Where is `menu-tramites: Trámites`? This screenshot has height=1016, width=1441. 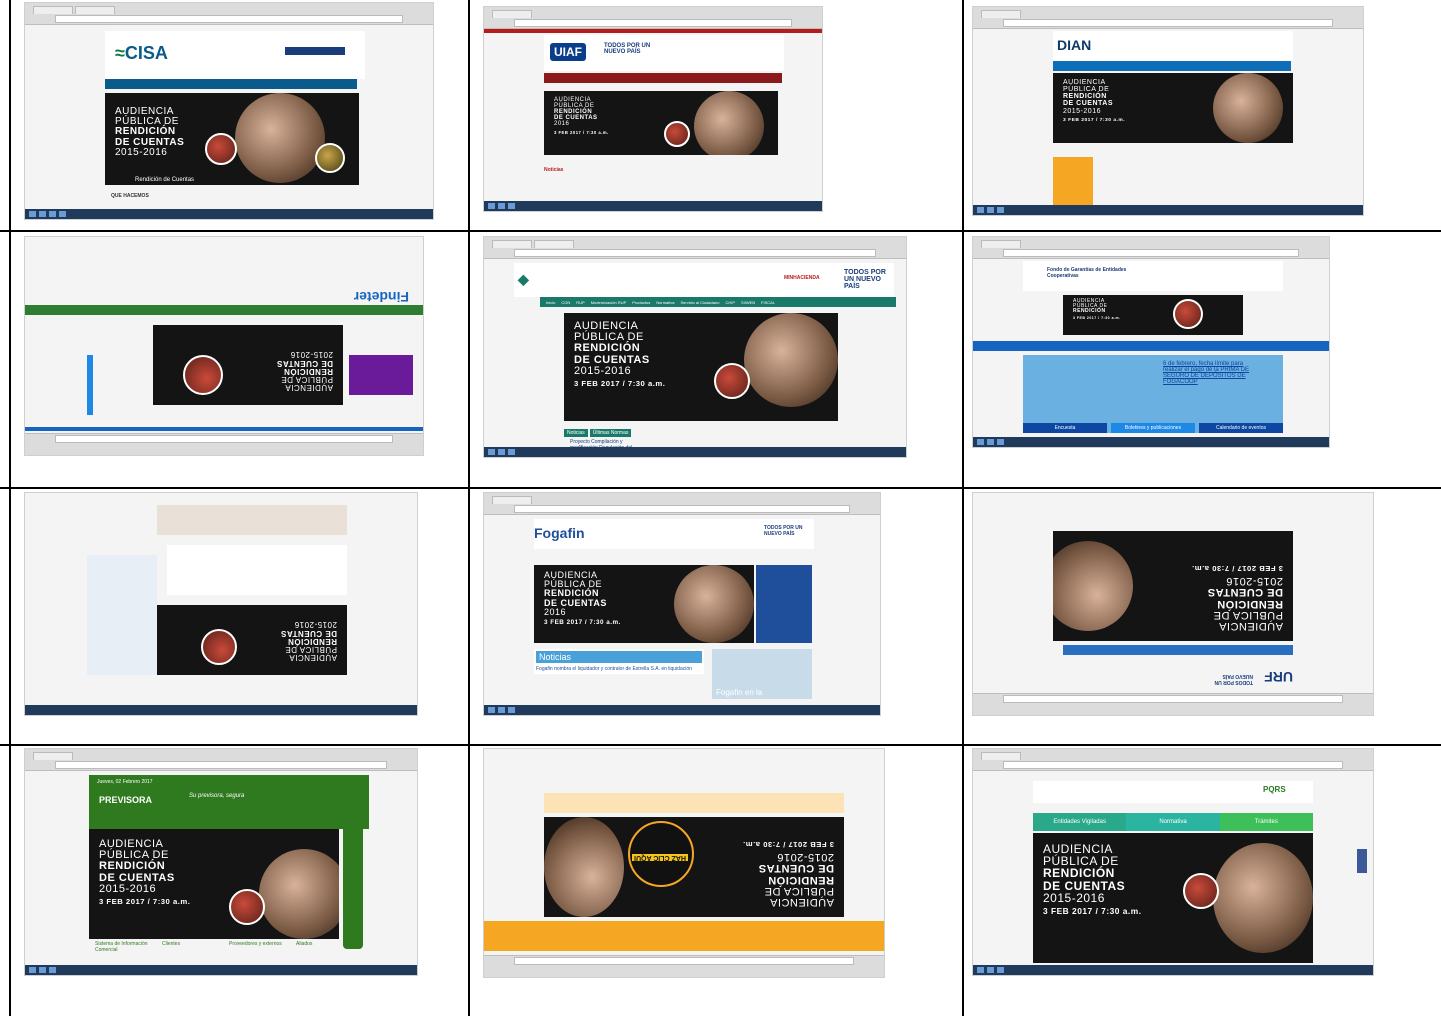
menu-tramites: Trámites is located at coordinates (1266, 822).